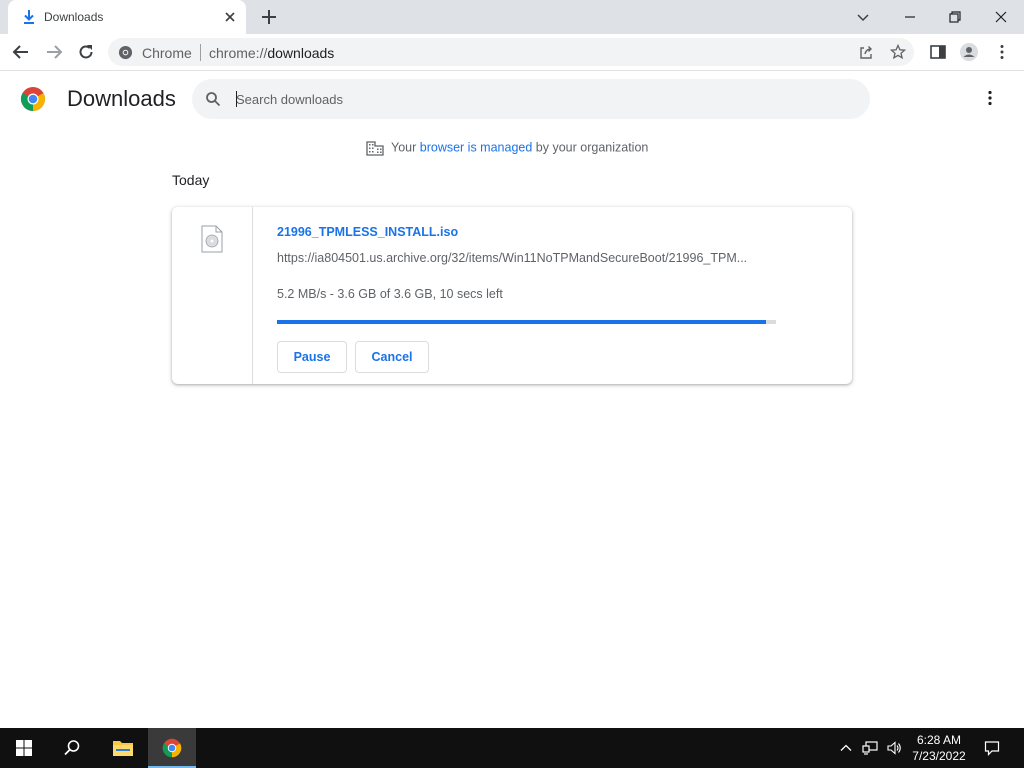  Describe the element at coordinates (191, 180) in the screenshot. I see `date-header: Today` at that location.